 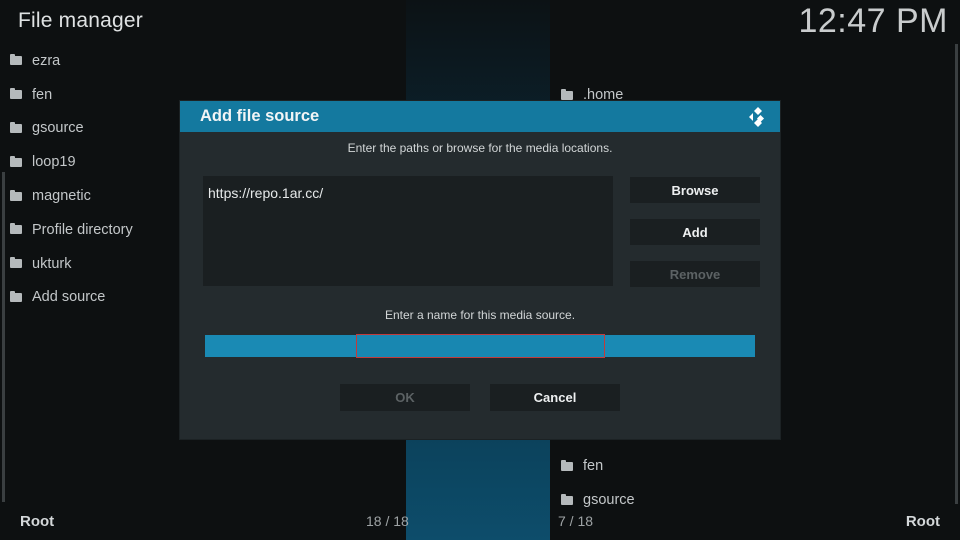 What do you see at coordinates (260, 116) in the screenshot?
I see `dialog-title: Add file source` at bounding box center [260, 116].